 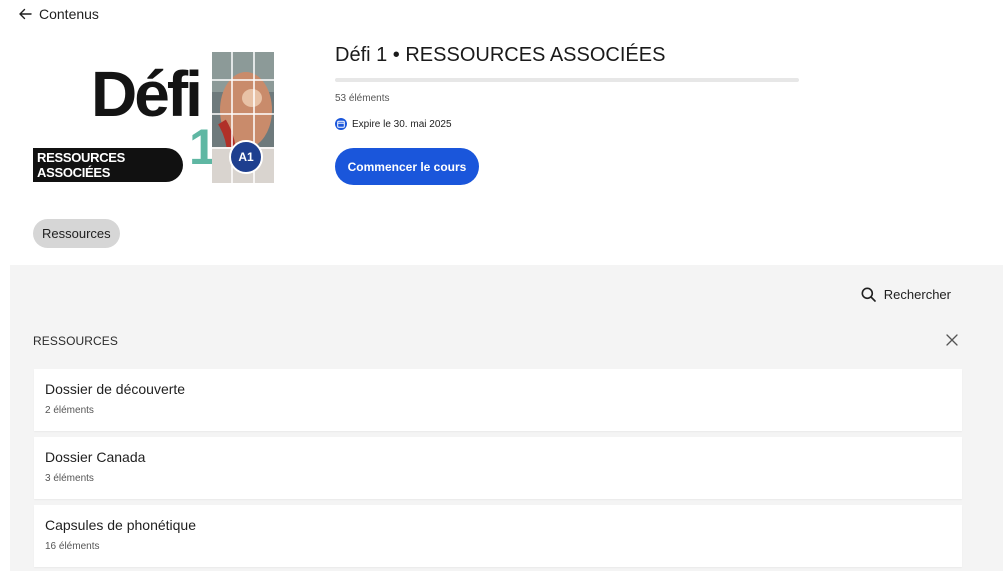 I want to click on section-title: RESSOURCES, so click(x=76, y=341).